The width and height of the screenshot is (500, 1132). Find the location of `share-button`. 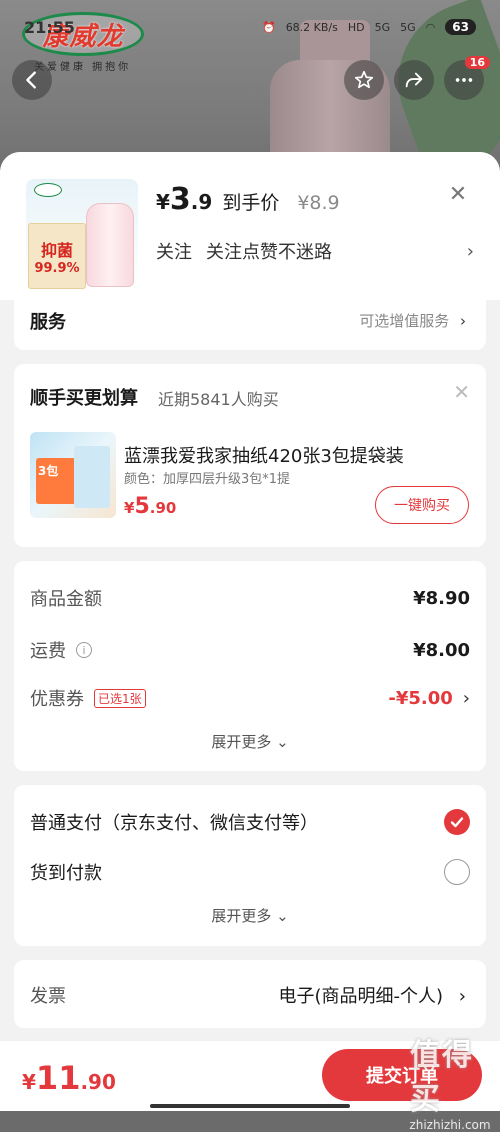

share-button is located at coordinates (414, 80).